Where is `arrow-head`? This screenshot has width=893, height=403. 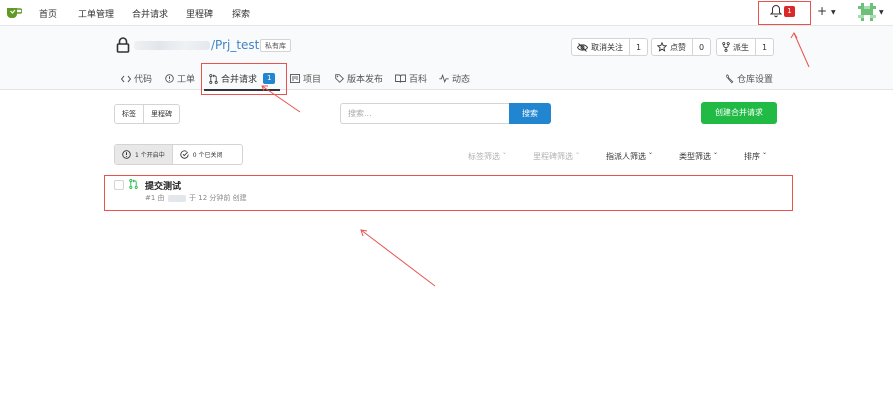
arrow-head is located at coordinates (794, 35).